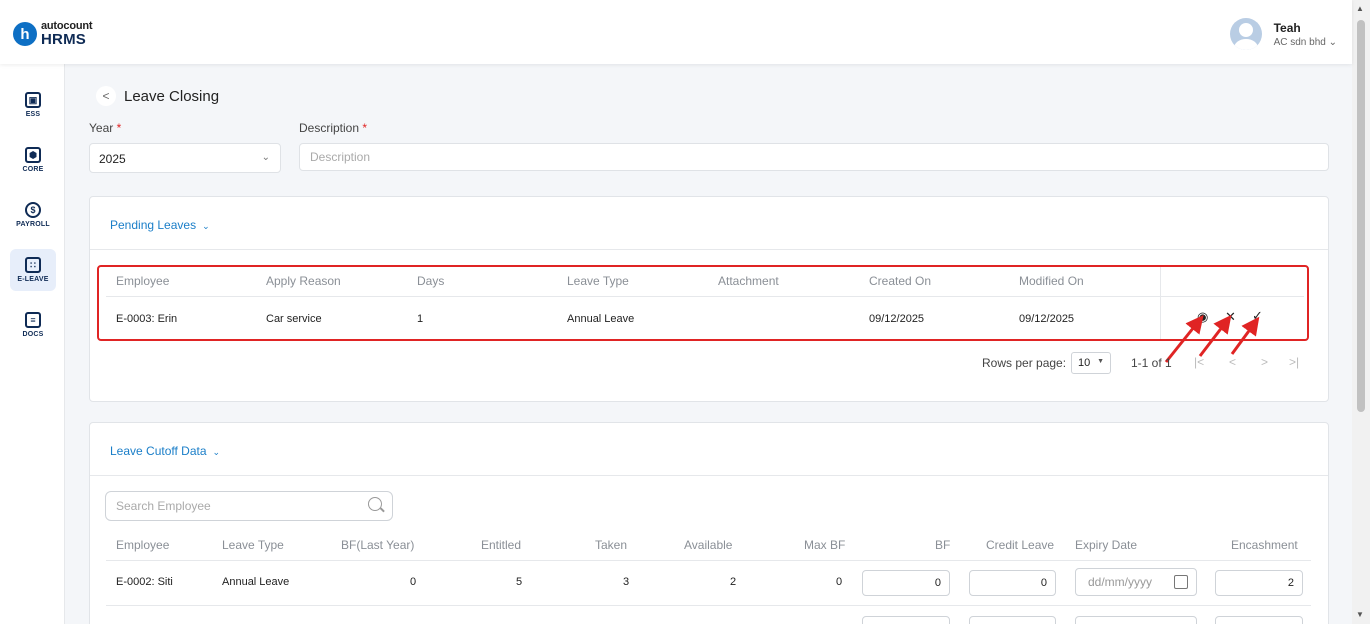 This screenshot has width=1370, height=624. What do you see at coordinates (814, 157) in the screenshot?
I see `description-input` at bounding box center [814, 157].